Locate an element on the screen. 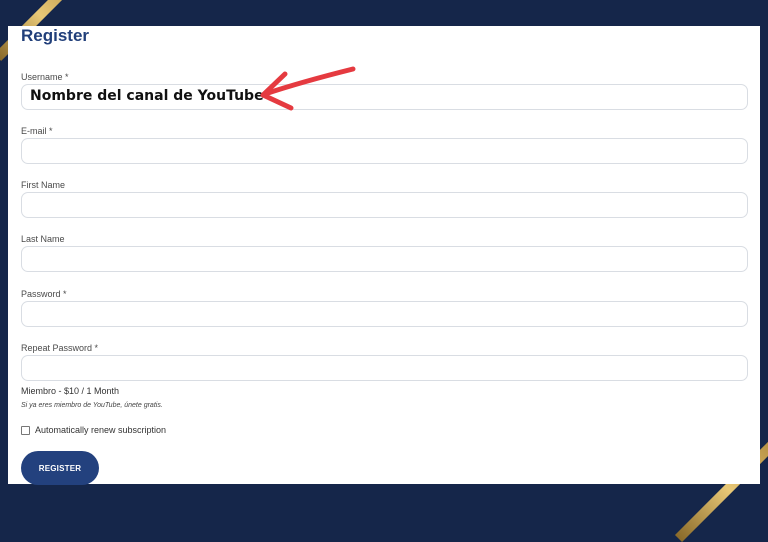 This screenshot has width=768, height=542. username-field: Nombre del canal de YouTube is located at coordinates (384, 97).